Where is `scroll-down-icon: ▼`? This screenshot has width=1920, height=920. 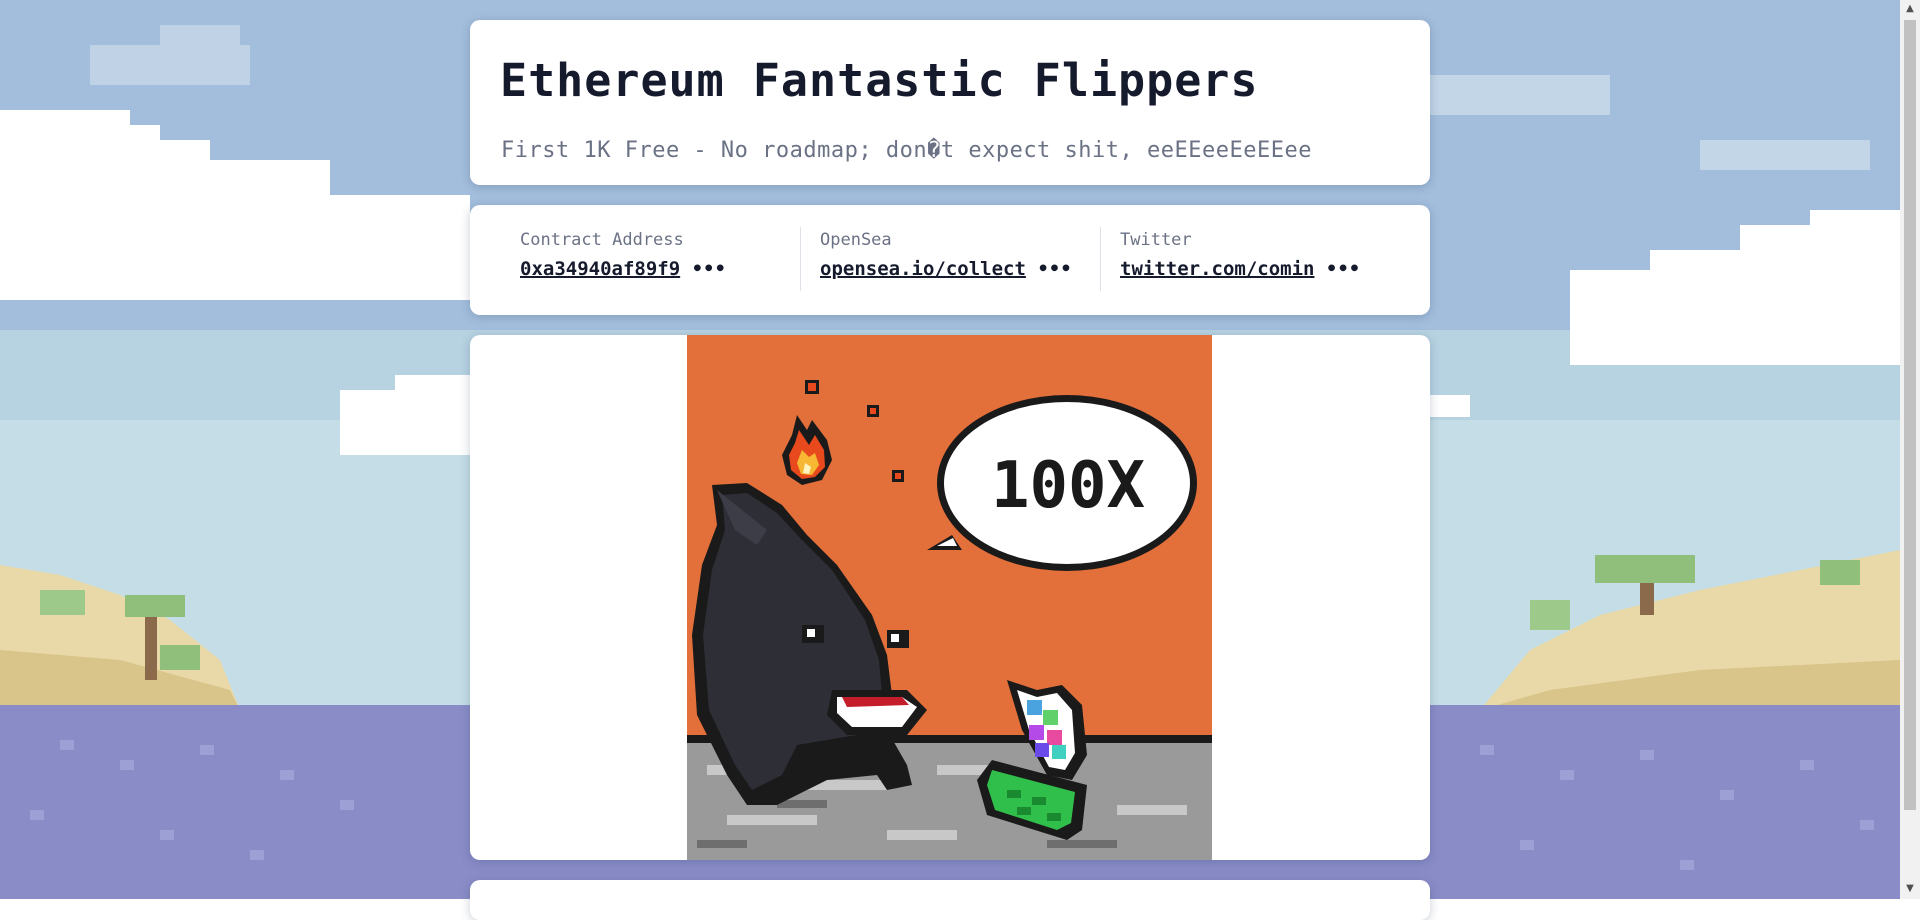
scroll-down-icon: ▼ is located at coordinates (1910, 889).